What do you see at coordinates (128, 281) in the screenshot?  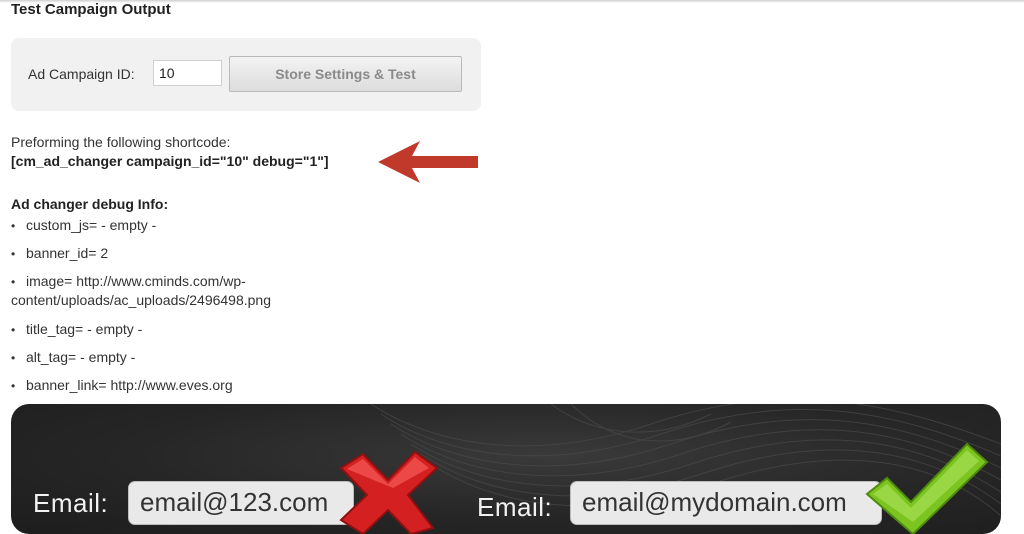 I see `debug-item-image: • image= http://www.cminds.com/wp-` at bounding box center [128, 281].